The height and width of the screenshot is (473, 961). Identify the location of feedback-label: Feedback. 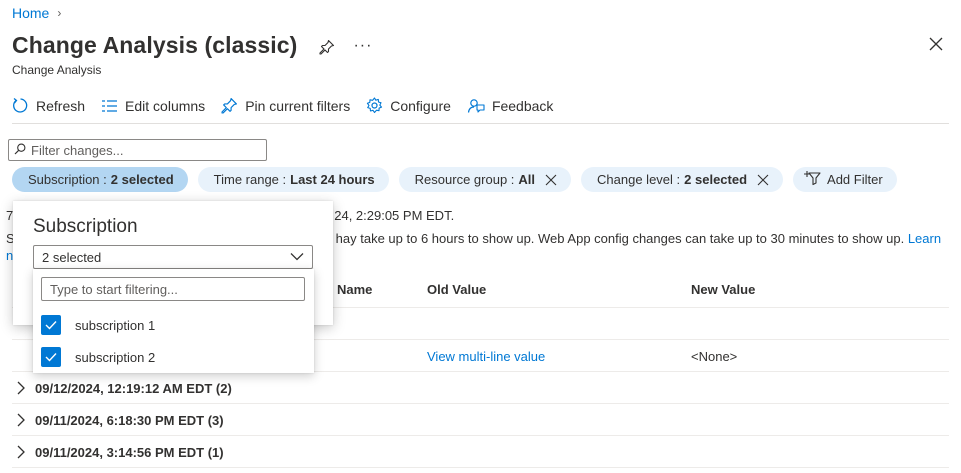
(522, 105).